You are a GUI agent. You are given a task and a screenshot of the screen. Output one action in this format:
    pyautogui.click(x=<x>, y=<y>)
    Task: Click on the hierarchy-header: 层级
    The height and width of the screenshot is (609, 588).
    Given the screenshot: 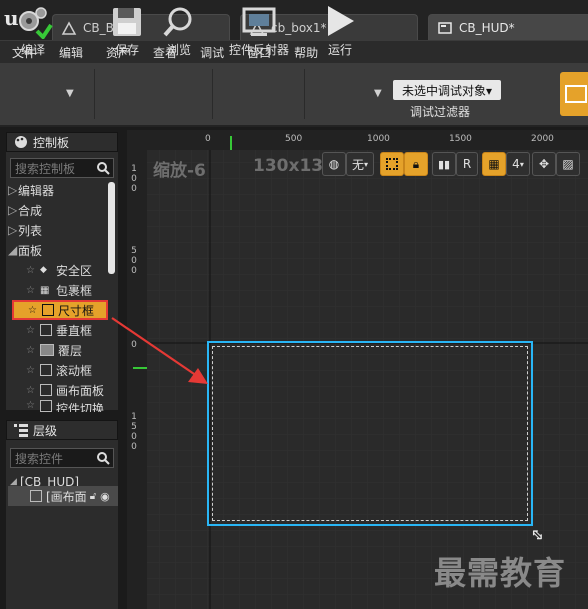 What is the action you would take?
    pyautogui.click(x=62, y=430)
    